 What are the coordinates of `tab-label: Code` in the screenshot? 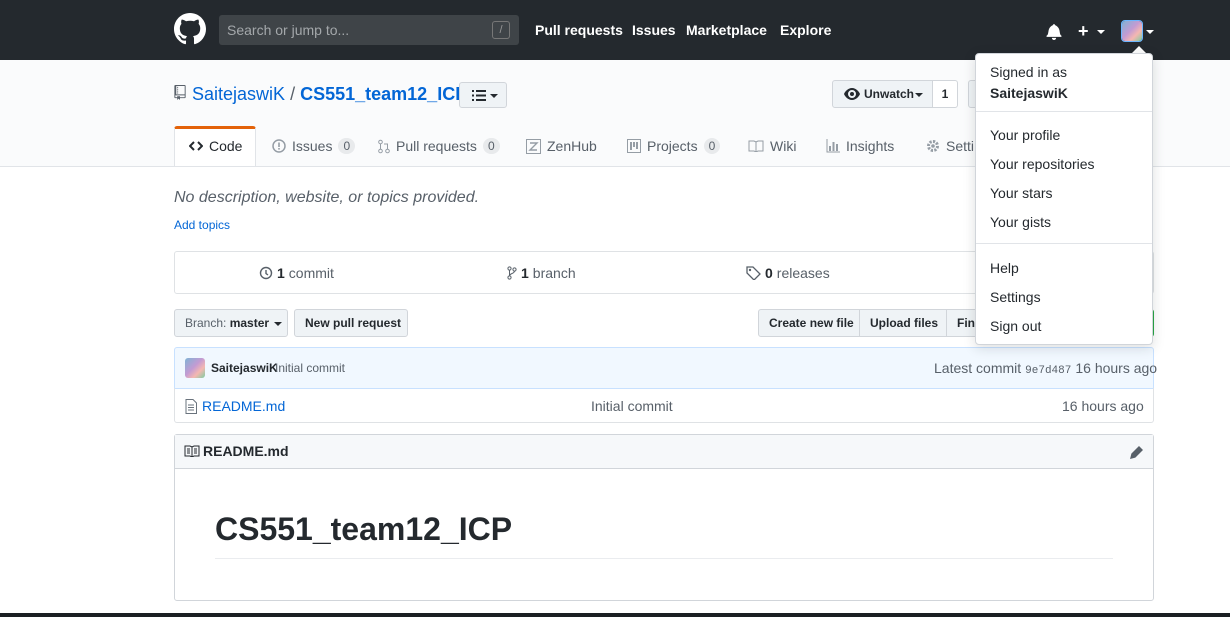 It's located at (226, 146).